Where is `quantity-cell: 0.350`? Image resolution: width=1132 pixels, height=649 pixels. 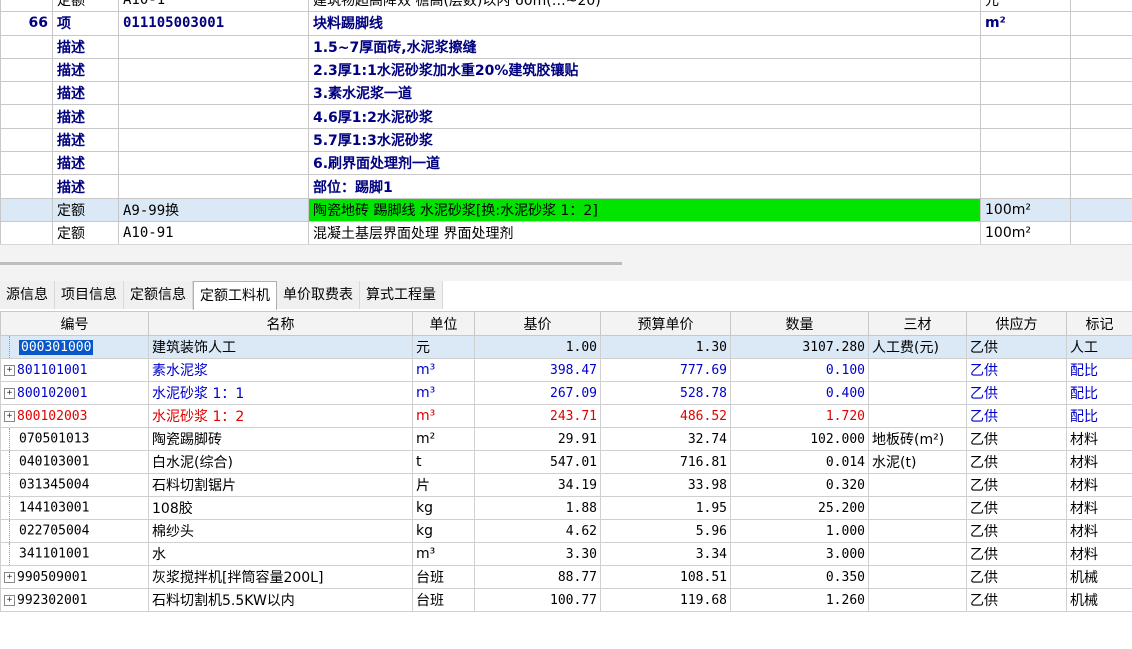
quantity-cell: 0.350 is located at coordinates (799, 577).